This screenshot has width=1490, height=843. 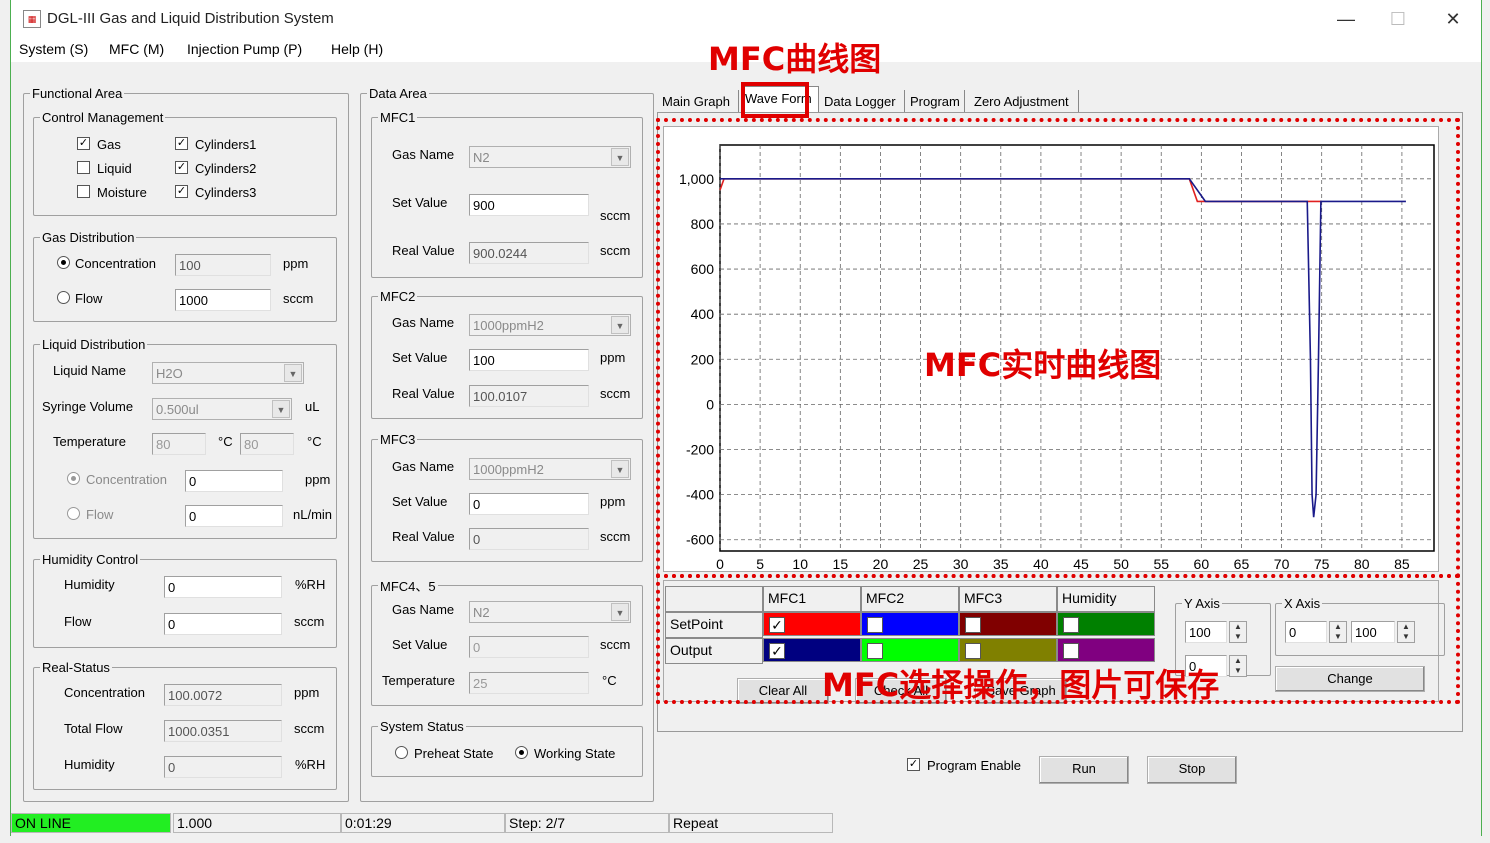 What do you see at coordinates (423, 466) in the screenshot?
I see `mfc3-gas-label: Gas Name` at bounding box center [423, 466].